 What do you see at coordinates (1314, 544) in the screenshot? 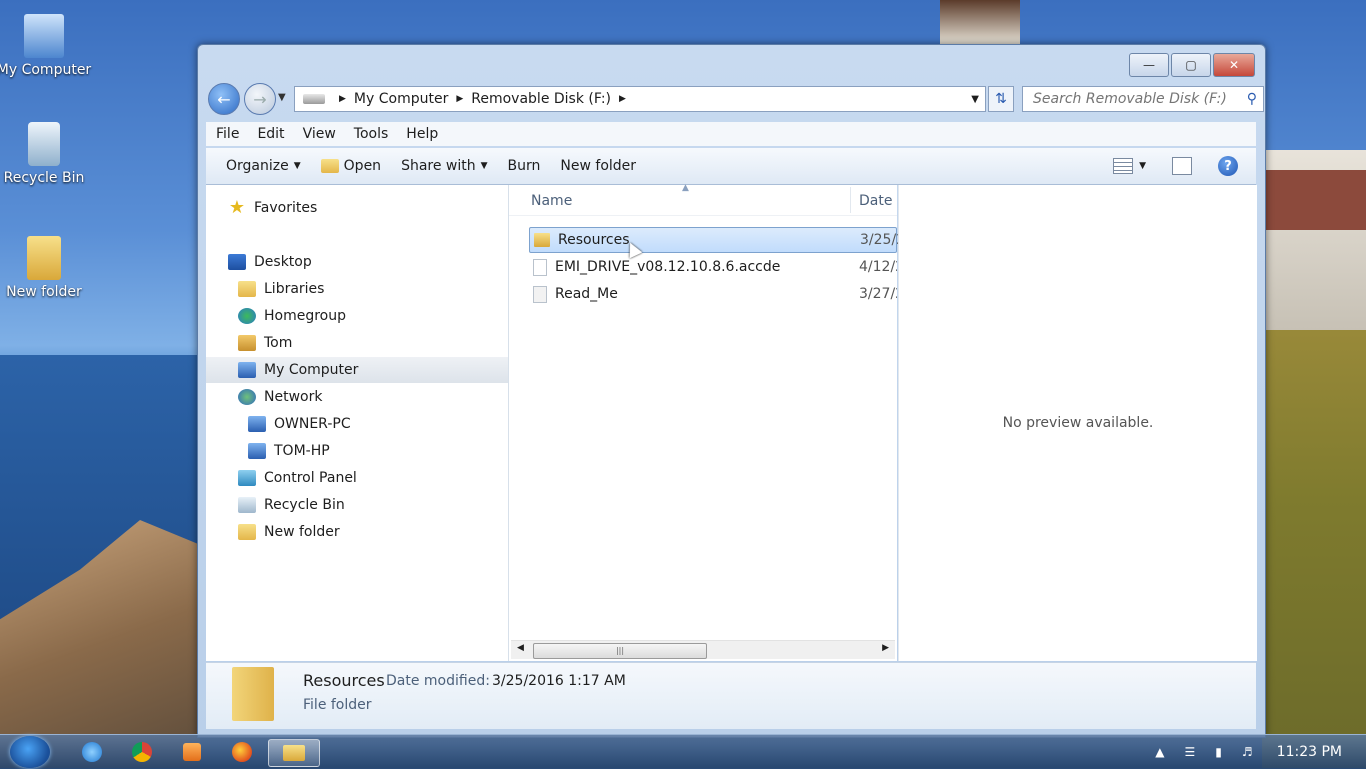
I see `wallpaper-grass` at bounding box center [1314, 544].